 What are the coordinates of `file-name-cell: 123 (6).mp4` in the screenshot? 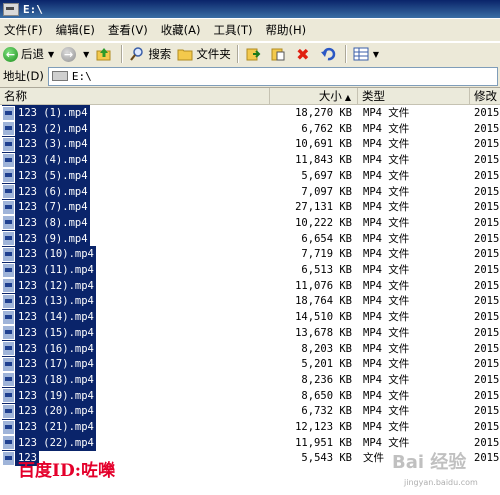 It's located at (46, 191).